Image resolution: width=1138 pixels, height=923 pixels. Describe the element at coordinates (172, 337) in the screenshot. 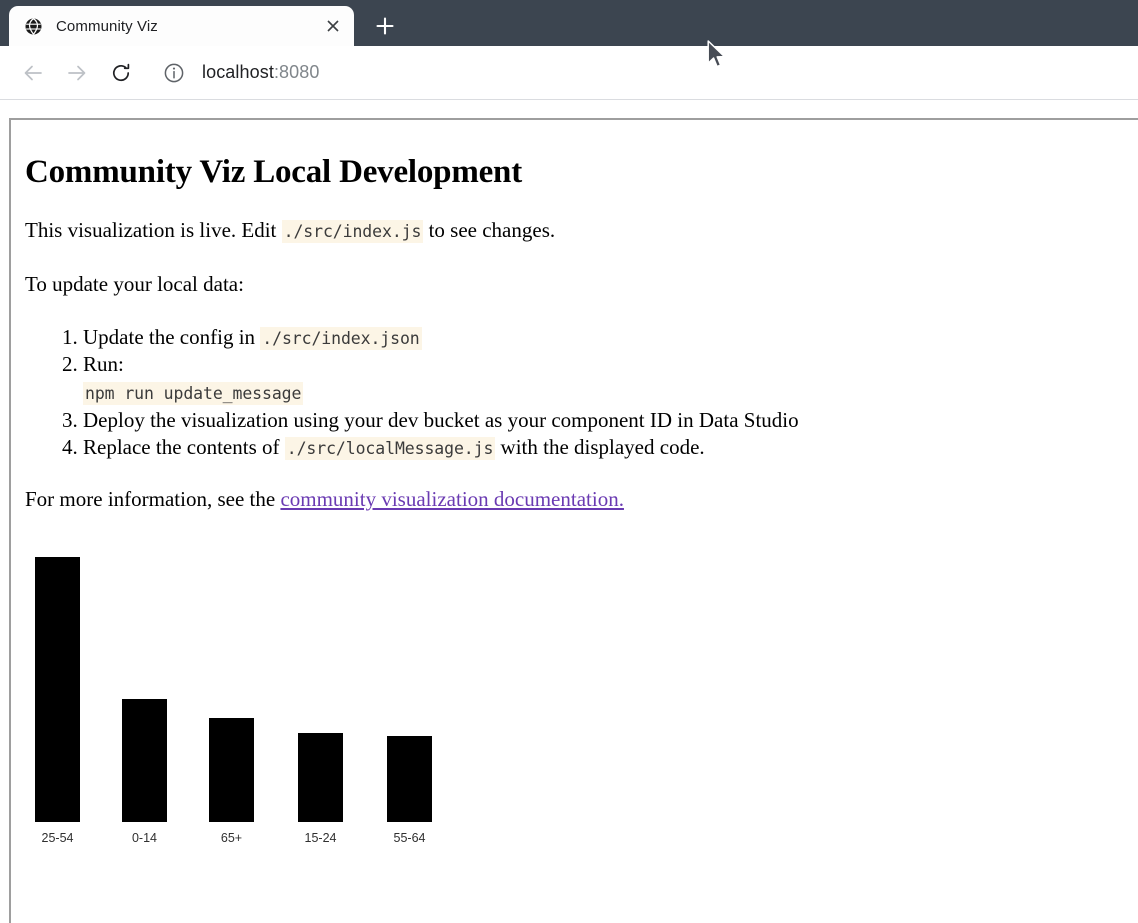

I see `step-text-before: Update the config in` at that location.